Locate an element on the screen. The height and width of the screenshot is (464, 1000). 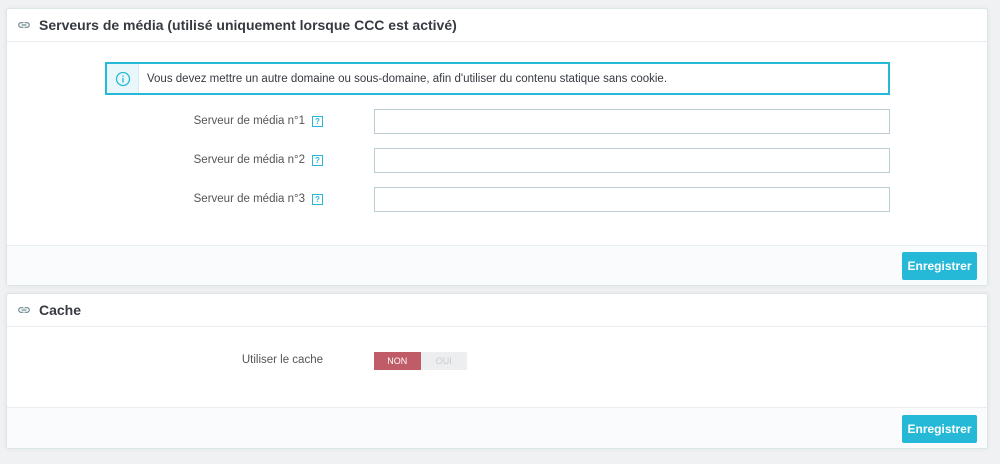
cache-panel-header: Cache is located at coordinates (497, 310).